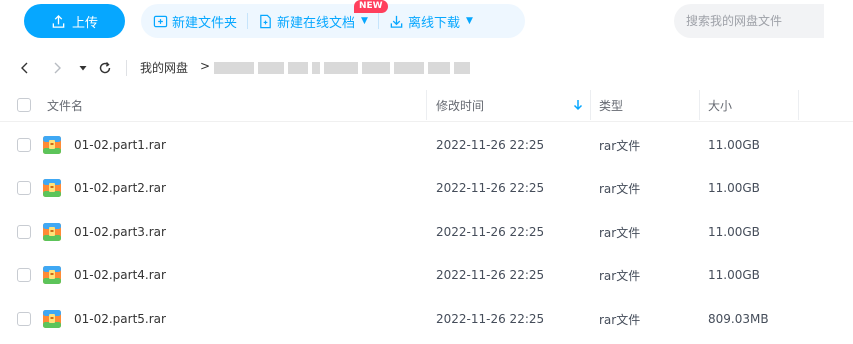  I want to click on offline-download-button: 离线下载 ▼, so click(431, 21).